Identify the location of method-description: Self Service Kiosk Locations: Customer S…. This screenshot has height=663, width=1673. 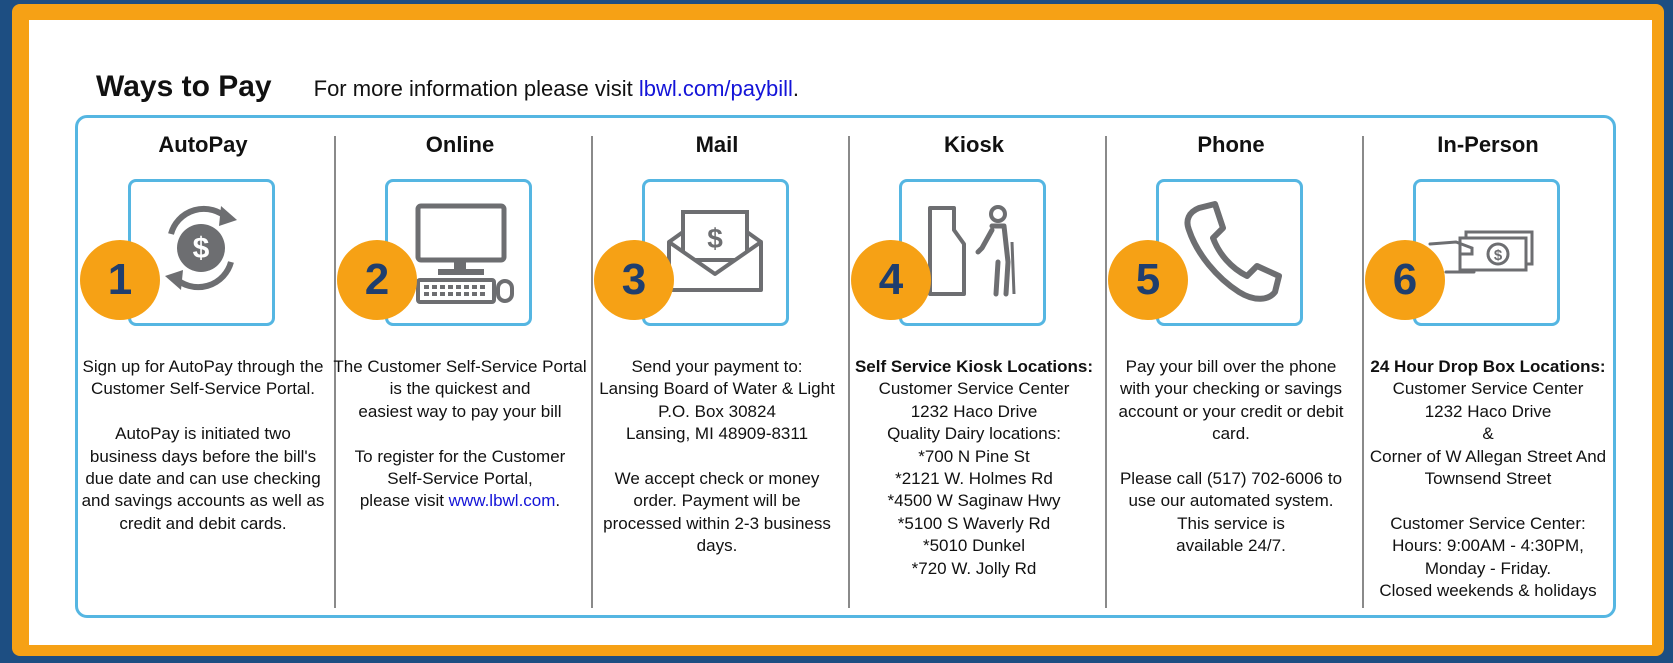
(974, 467).